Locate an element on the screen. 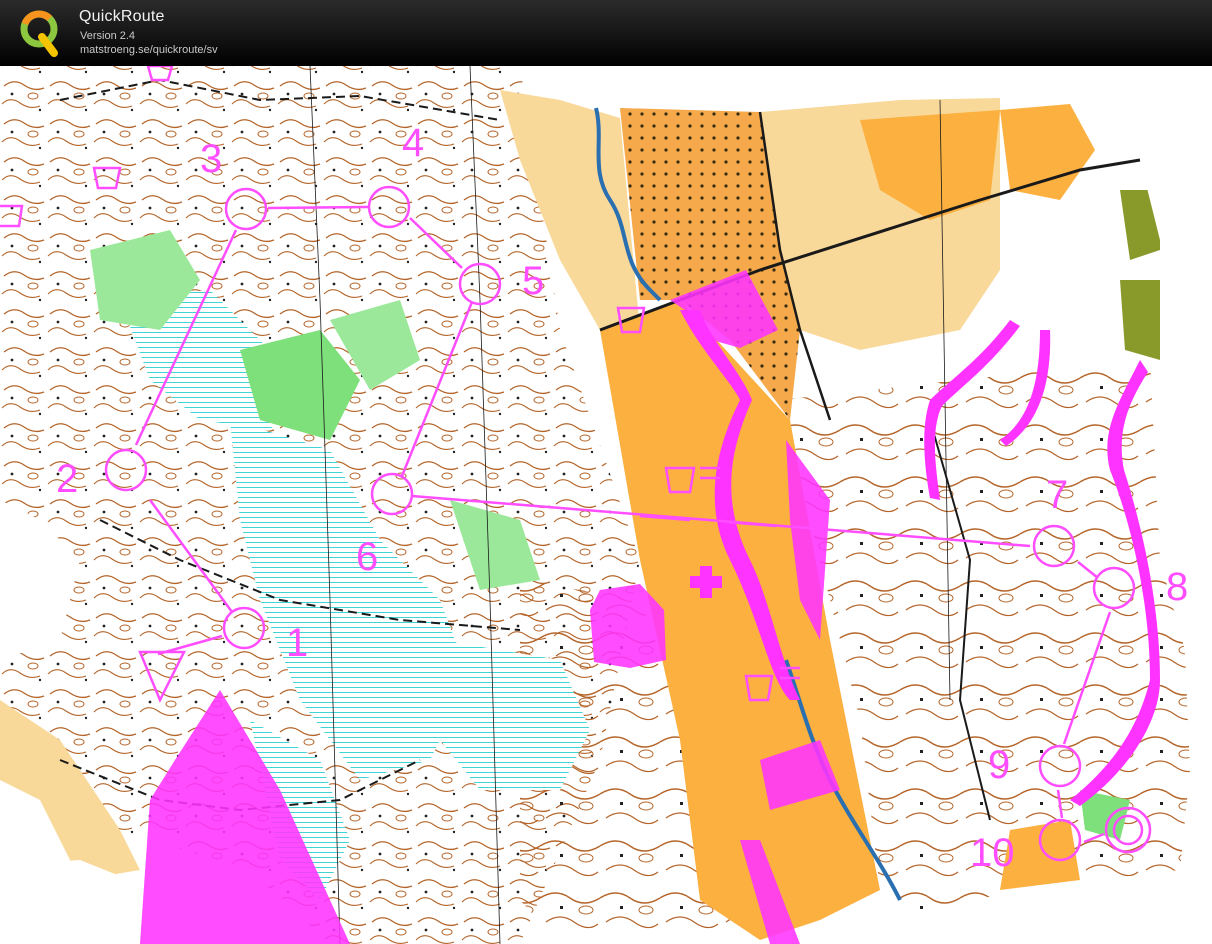  app-title: QuickRoute is located at coordinates (122, 16).